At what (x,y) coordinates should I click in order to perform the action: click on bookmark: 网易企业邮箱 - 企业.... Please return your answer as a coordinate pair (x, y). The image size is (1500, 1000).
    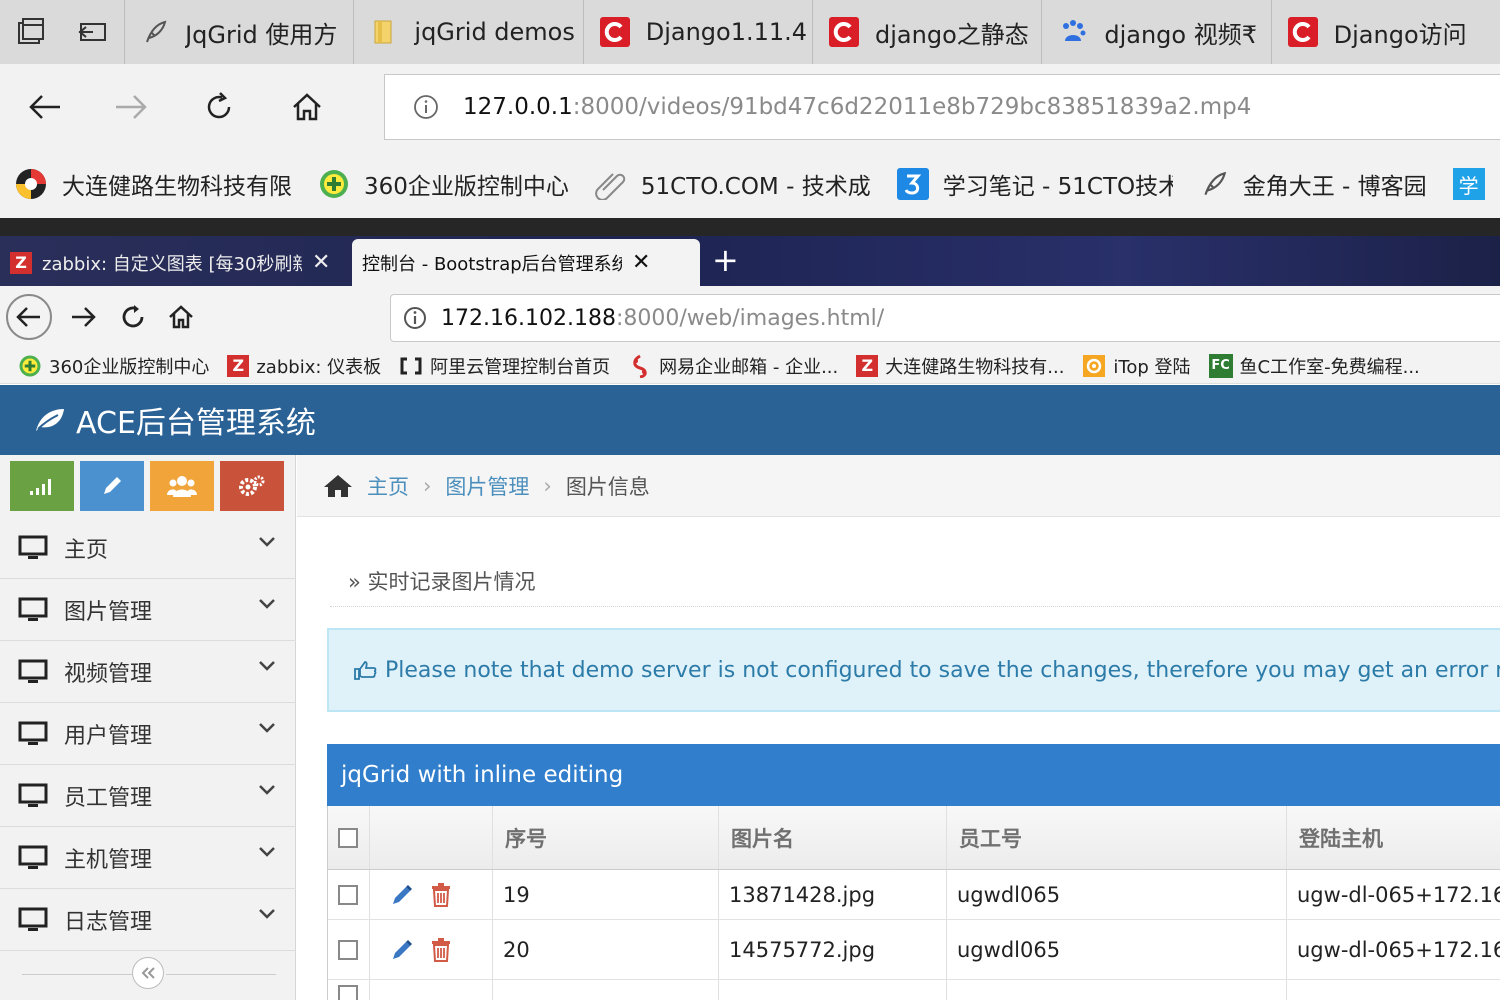
    Looking at the image, I should click on (733, 366).